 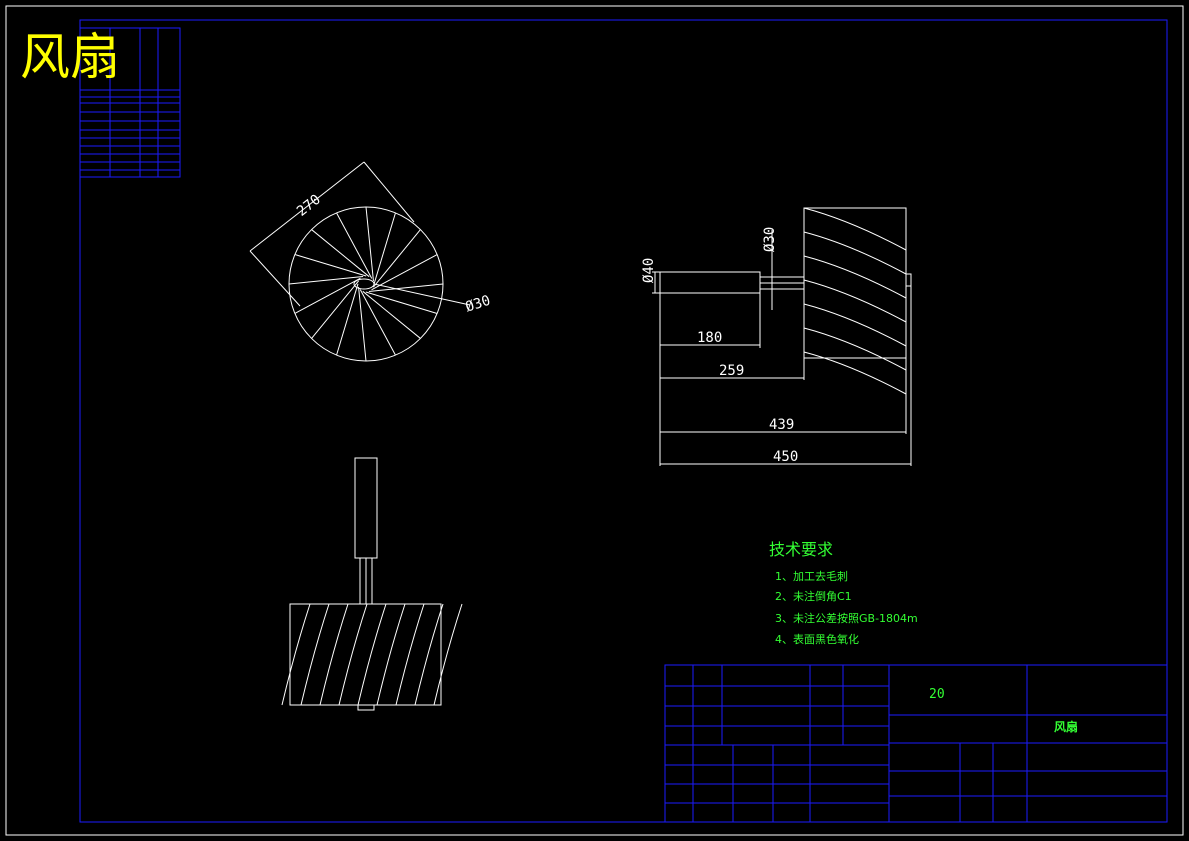 I want to click on tech-item-4: 4、表面黑色氧化, so click(x=817, y=639).